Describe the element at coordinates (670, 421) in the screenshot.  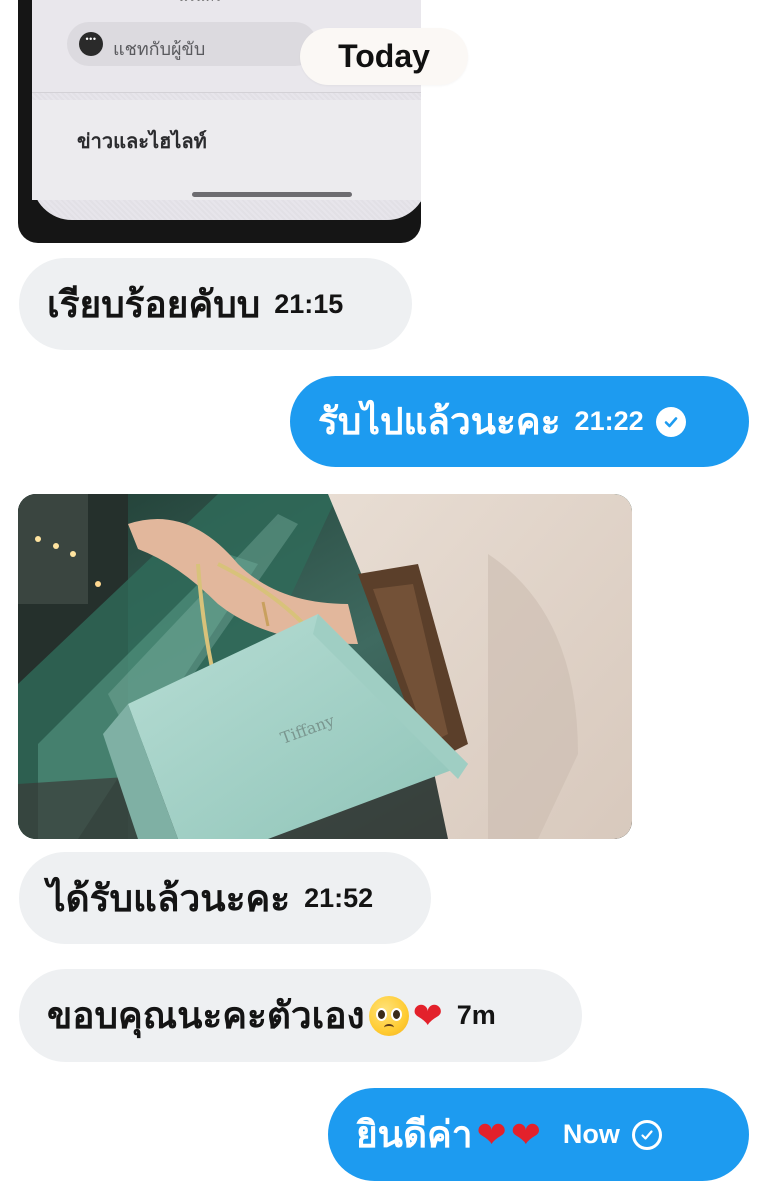
I see `delivered-check-icon` at that location.